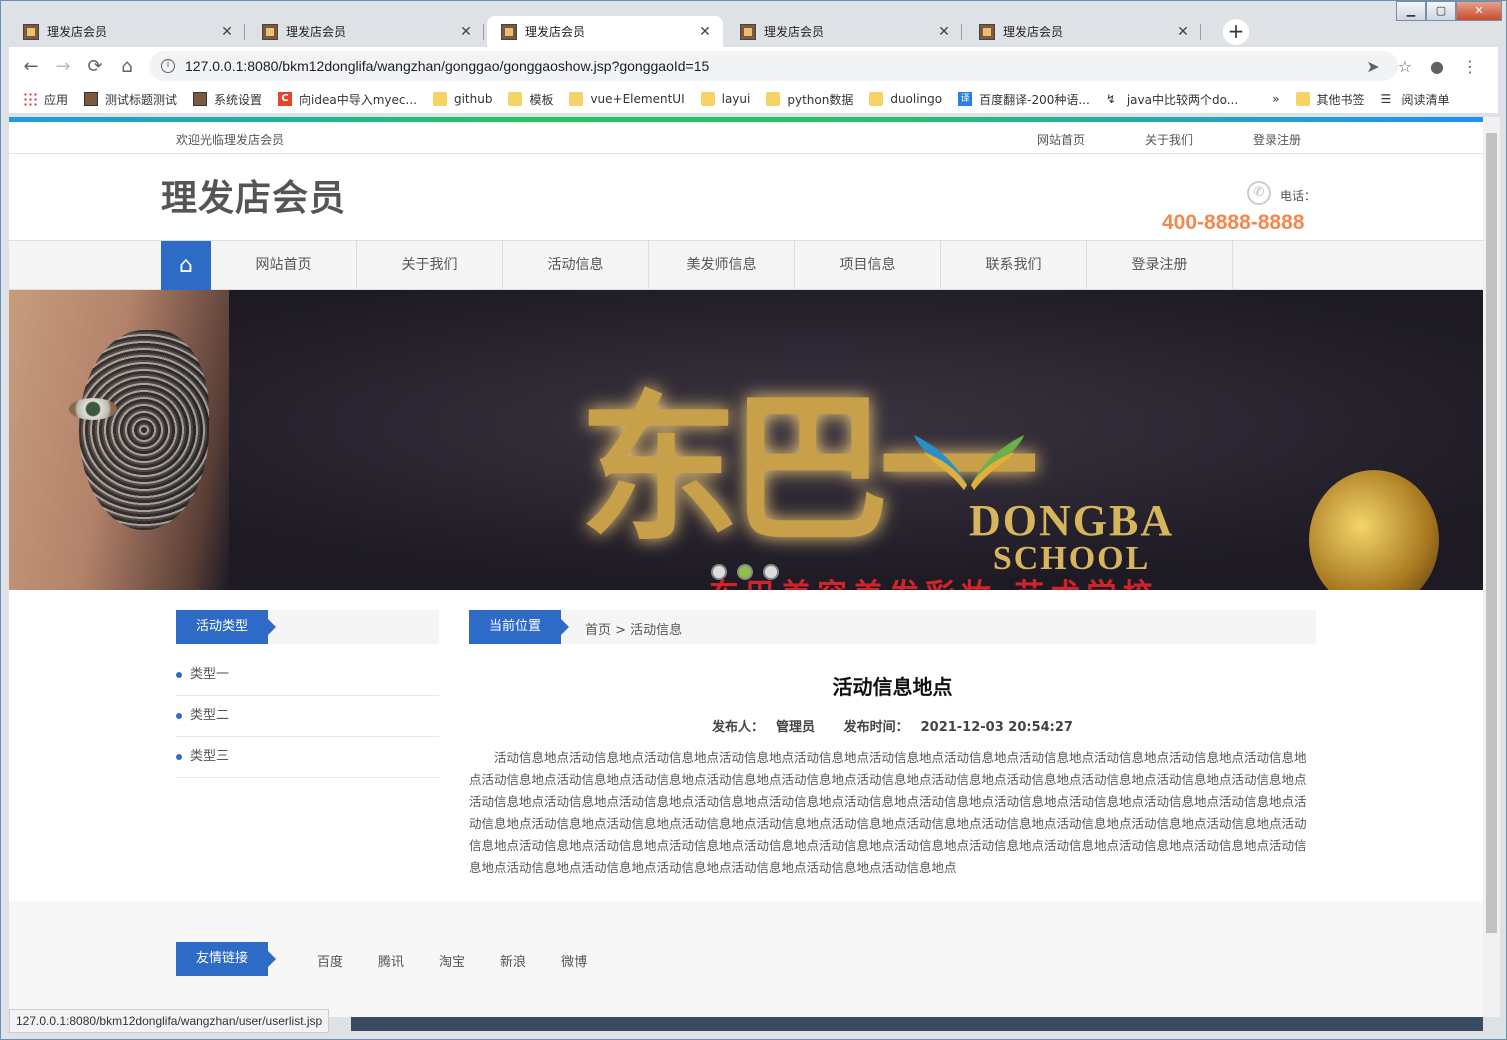  I want to click on browser-tab-2: 理发店会员 ✕, so click(366, 31).